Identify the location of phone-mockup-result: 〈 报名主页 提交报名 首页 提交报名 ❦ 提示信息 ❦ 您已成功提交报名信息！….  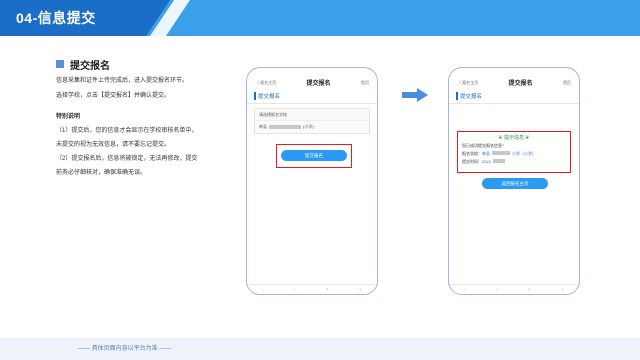
(514, 181).